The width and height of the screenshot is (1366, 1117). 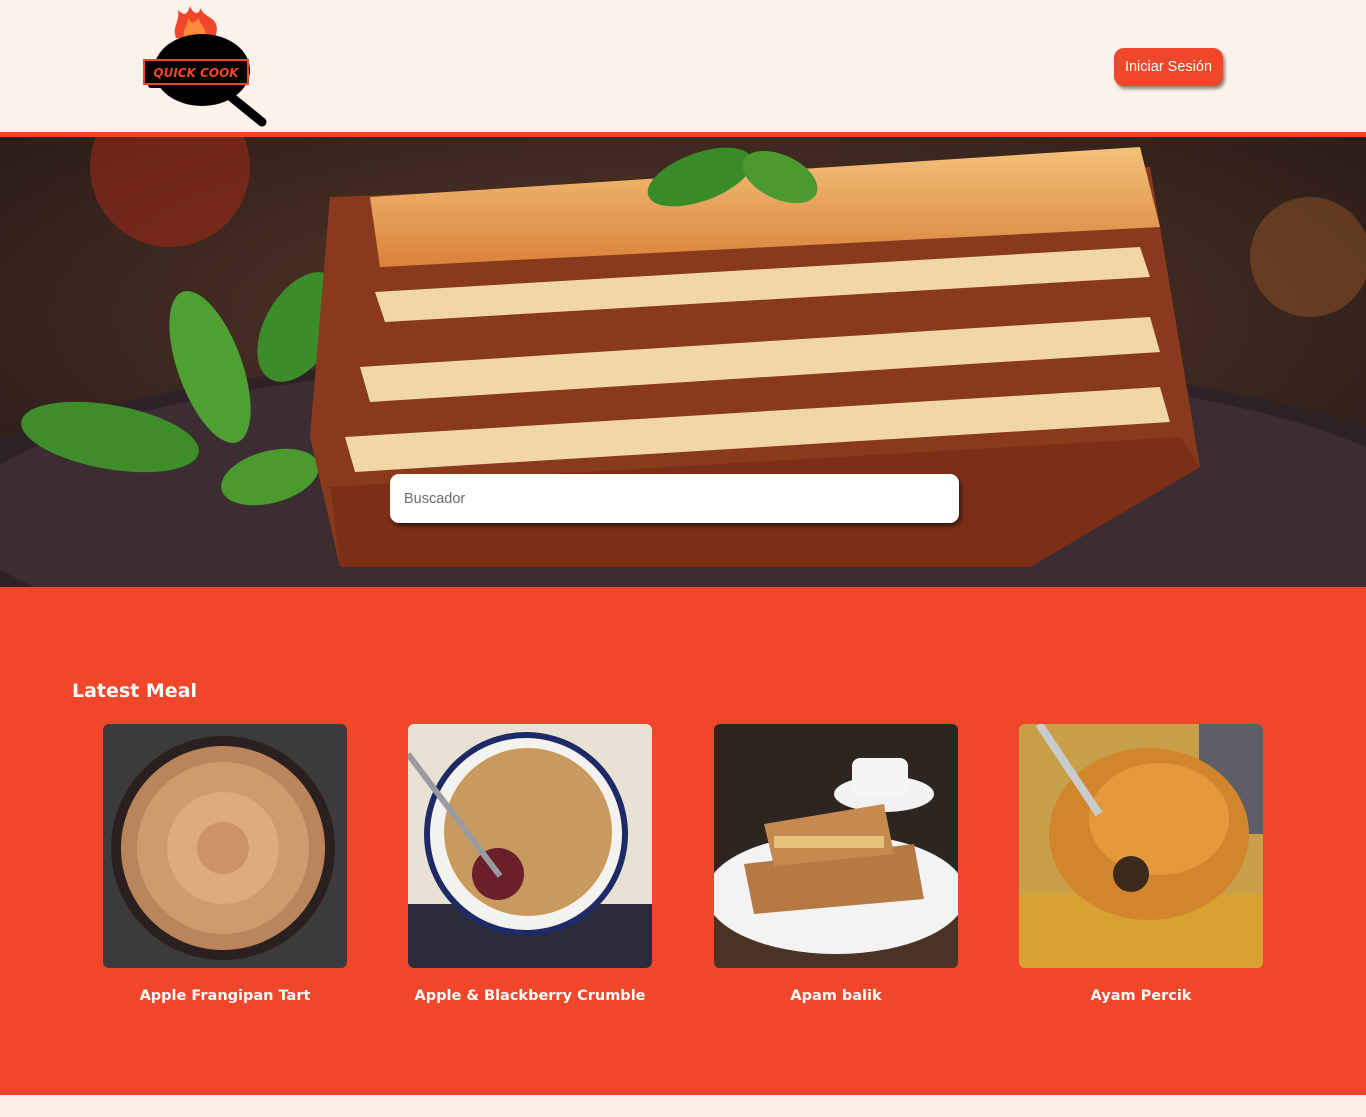 I want to click on meal-name: Ayam Percik, so click(x=1141, y=996).